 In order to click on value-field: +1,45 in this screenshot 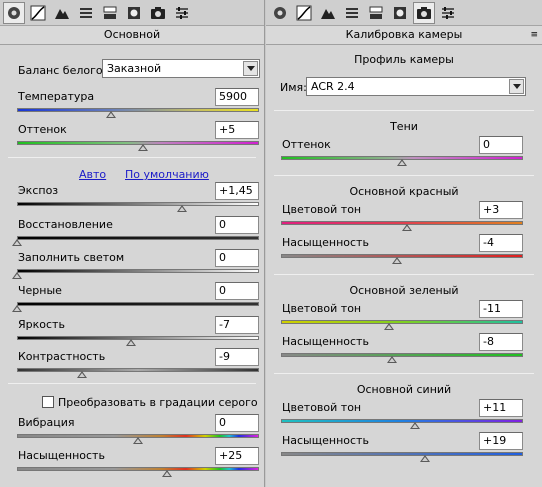, I will do `click(237, 191)`.